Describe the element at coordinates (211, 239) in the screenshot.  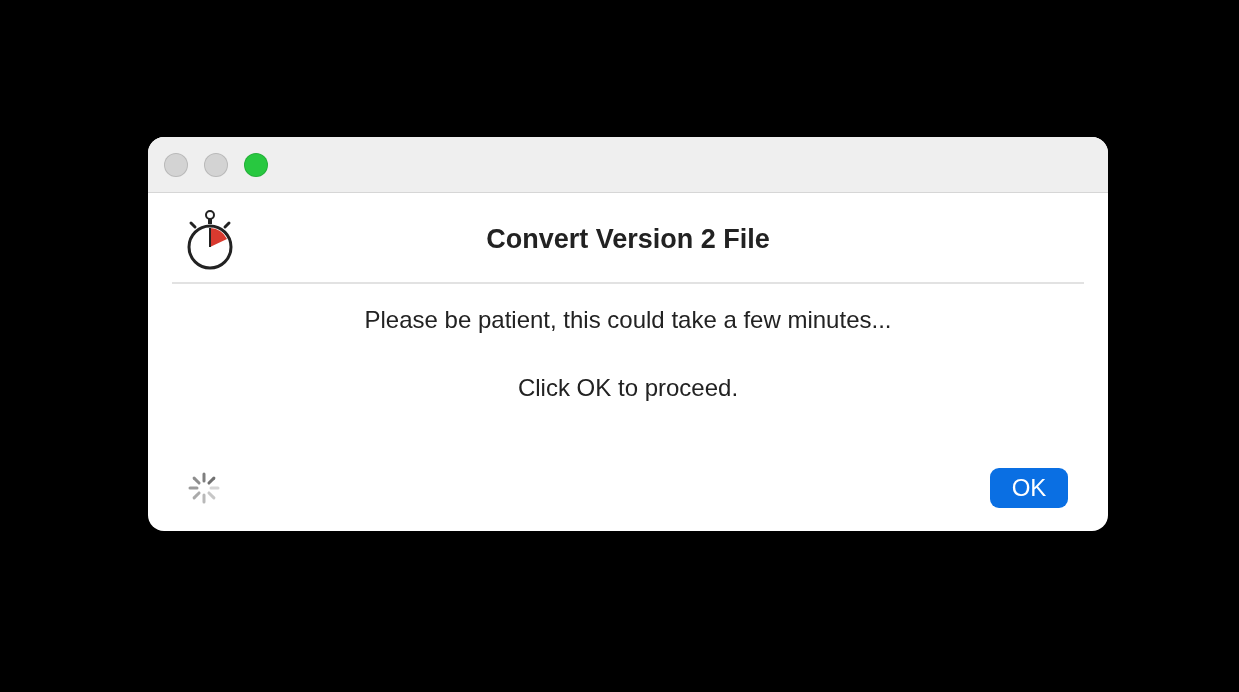
I see `stopwatch-icon` at that location.